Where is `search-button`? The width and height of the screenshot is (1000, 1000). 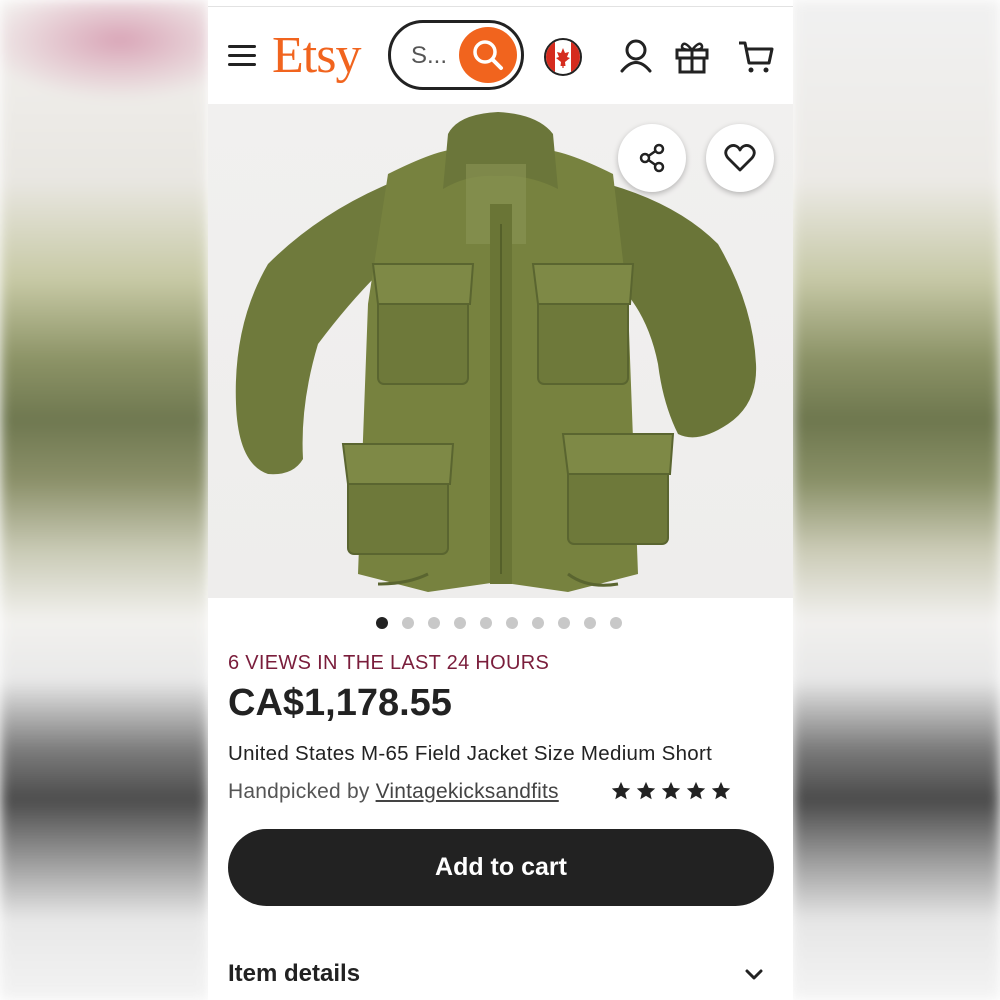 search-button is located at coordinates (488, 55).